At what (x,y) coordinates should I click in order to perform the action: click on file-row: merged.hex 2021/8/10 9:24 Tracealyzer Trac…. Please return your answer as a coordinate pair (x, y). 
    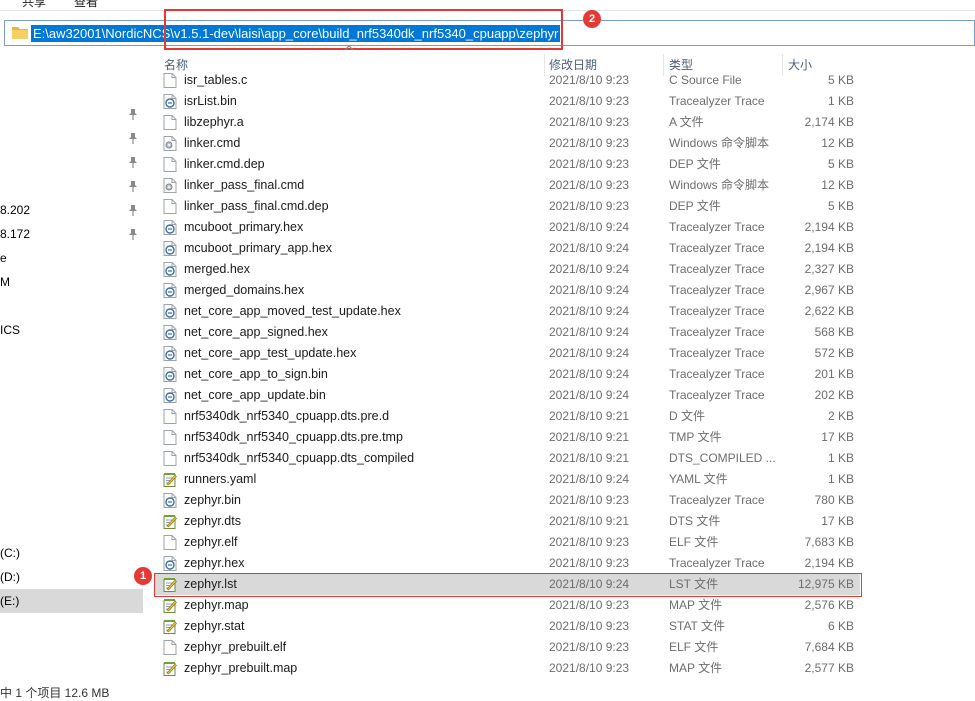
    Looking at the image, I should click on (507, 269).